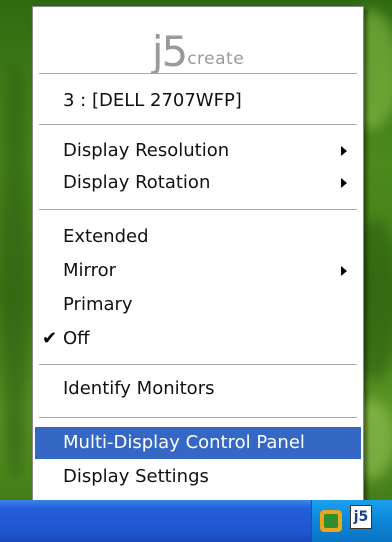 The height and width of the screenshot is (542, 392). Describe the element at coordinates (139, 388) in the screenshot. I see `menu-item-label: Identify Monitors` at that location.